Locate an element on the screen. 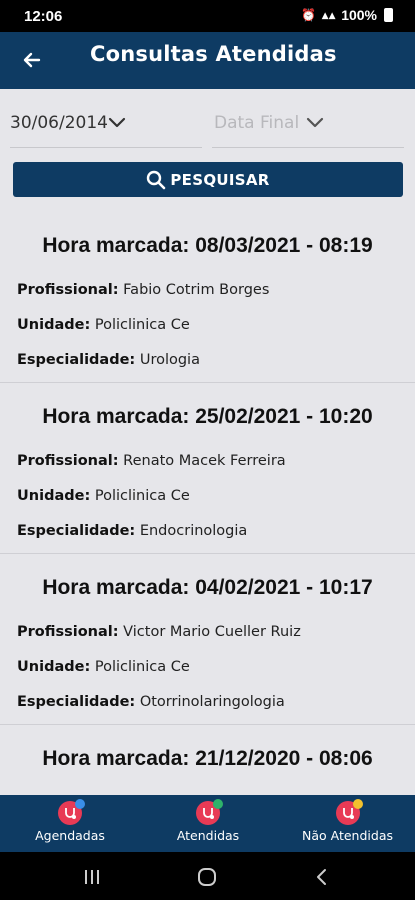  bottom-navigation: Agendadas Atendidas Não Atendidas is located at coordinates (207, 823).